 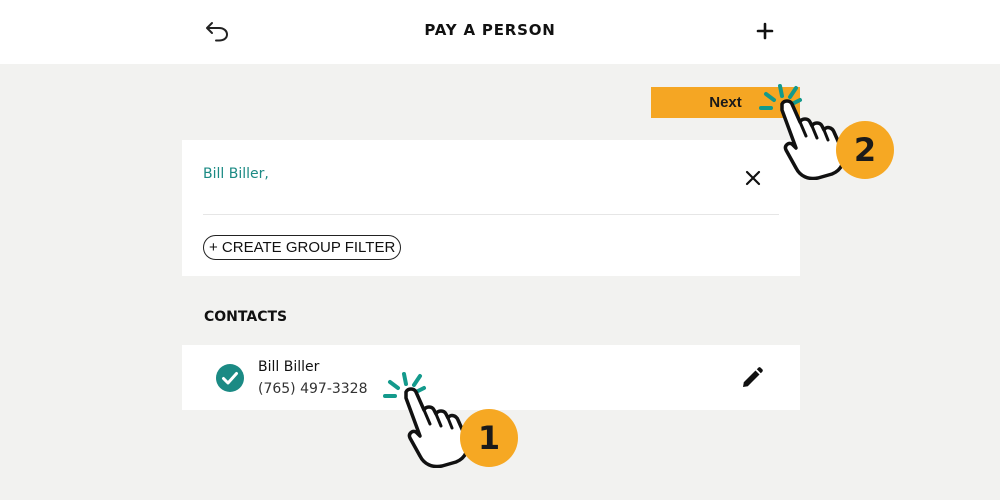 I want to click on contacts-heading: CONTACTS, so click(x=246, y=317).